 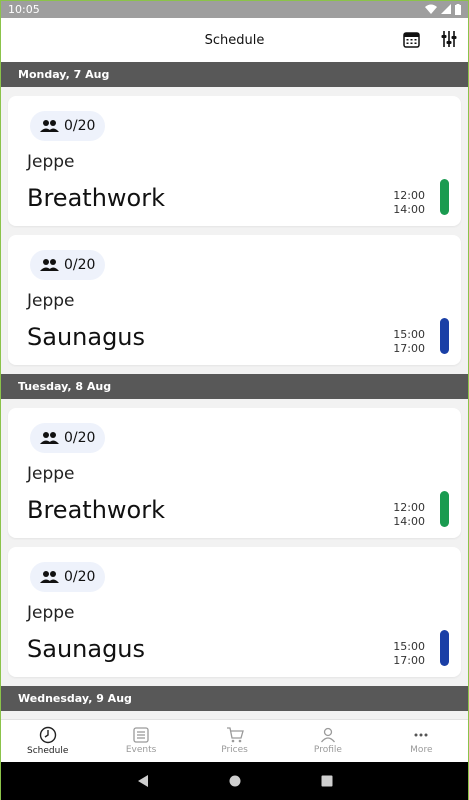 What do you see at coordinates (234, 386) in the screenshot?
I see `day-header: Tuesday, 8 Aug` at bounding box center [234, 386].